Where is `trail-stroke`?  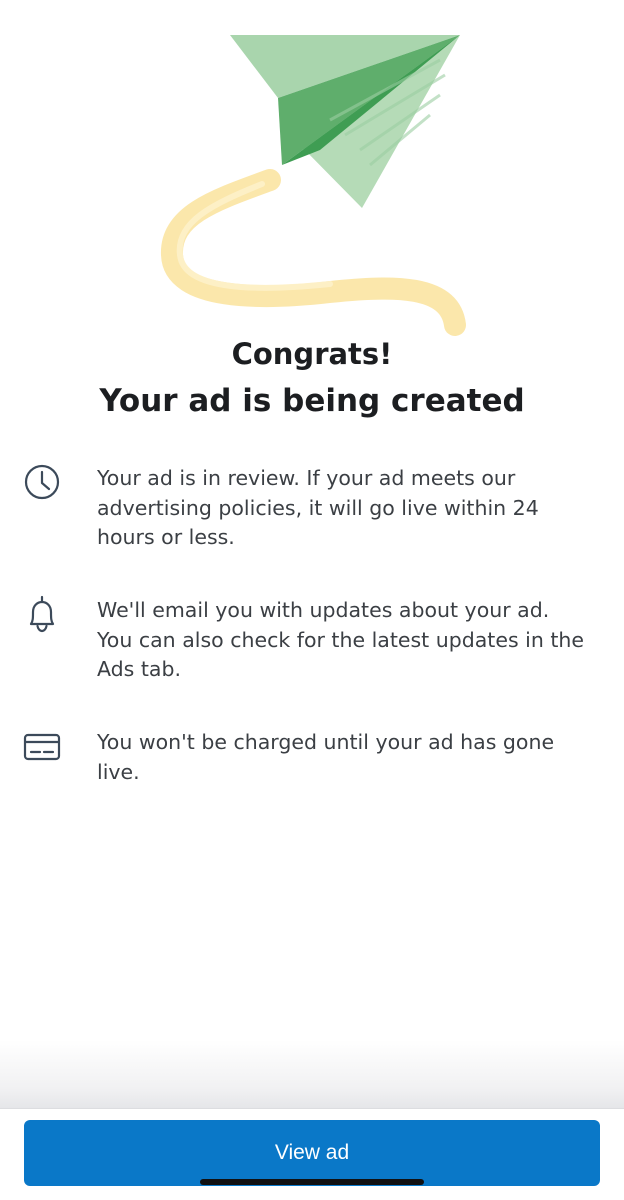
trail-stroke is located at coordinates (313, 252).